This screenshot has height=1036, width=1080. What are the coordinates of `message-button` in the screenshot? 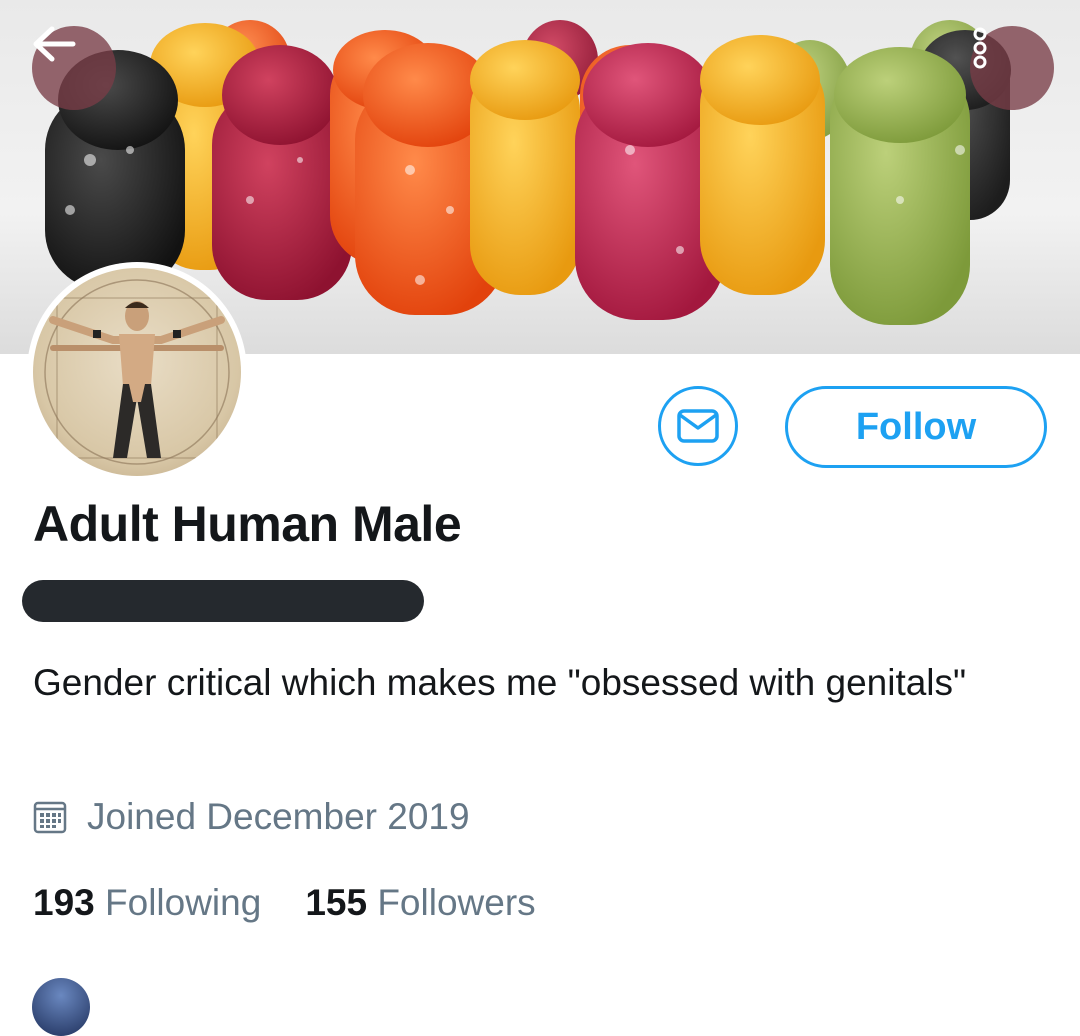 It's located at (698, 426).